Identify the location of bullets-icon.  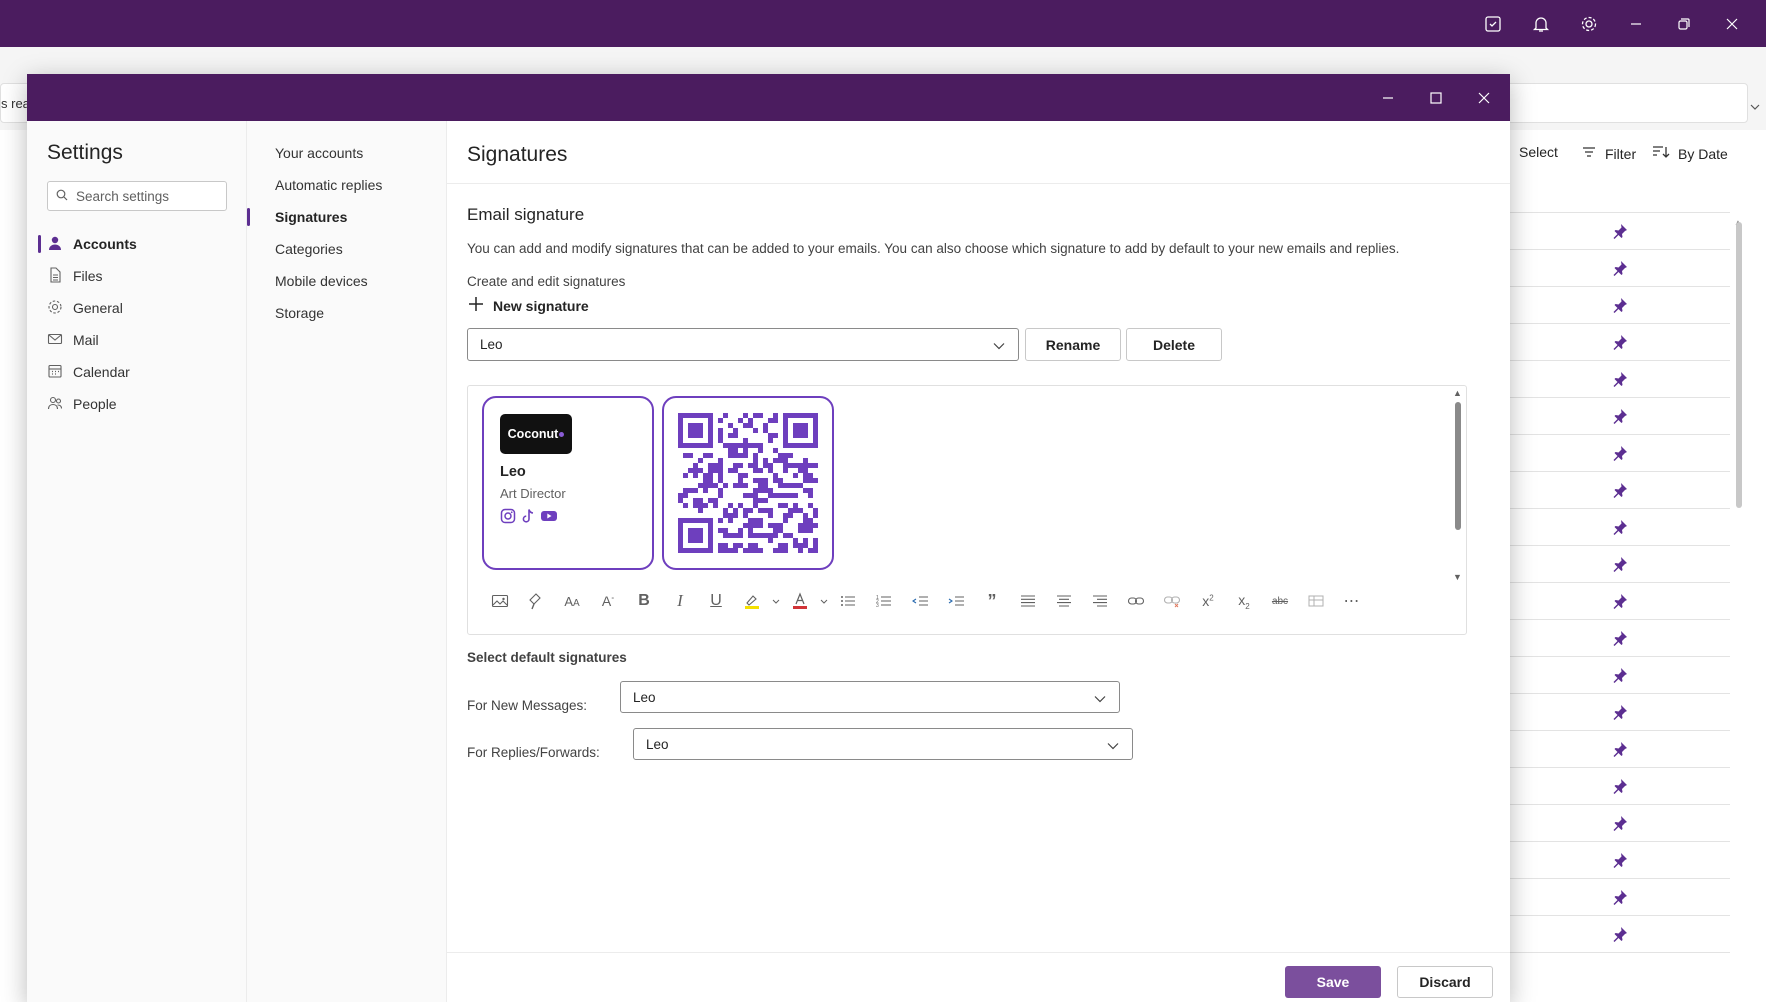
(848, 601).